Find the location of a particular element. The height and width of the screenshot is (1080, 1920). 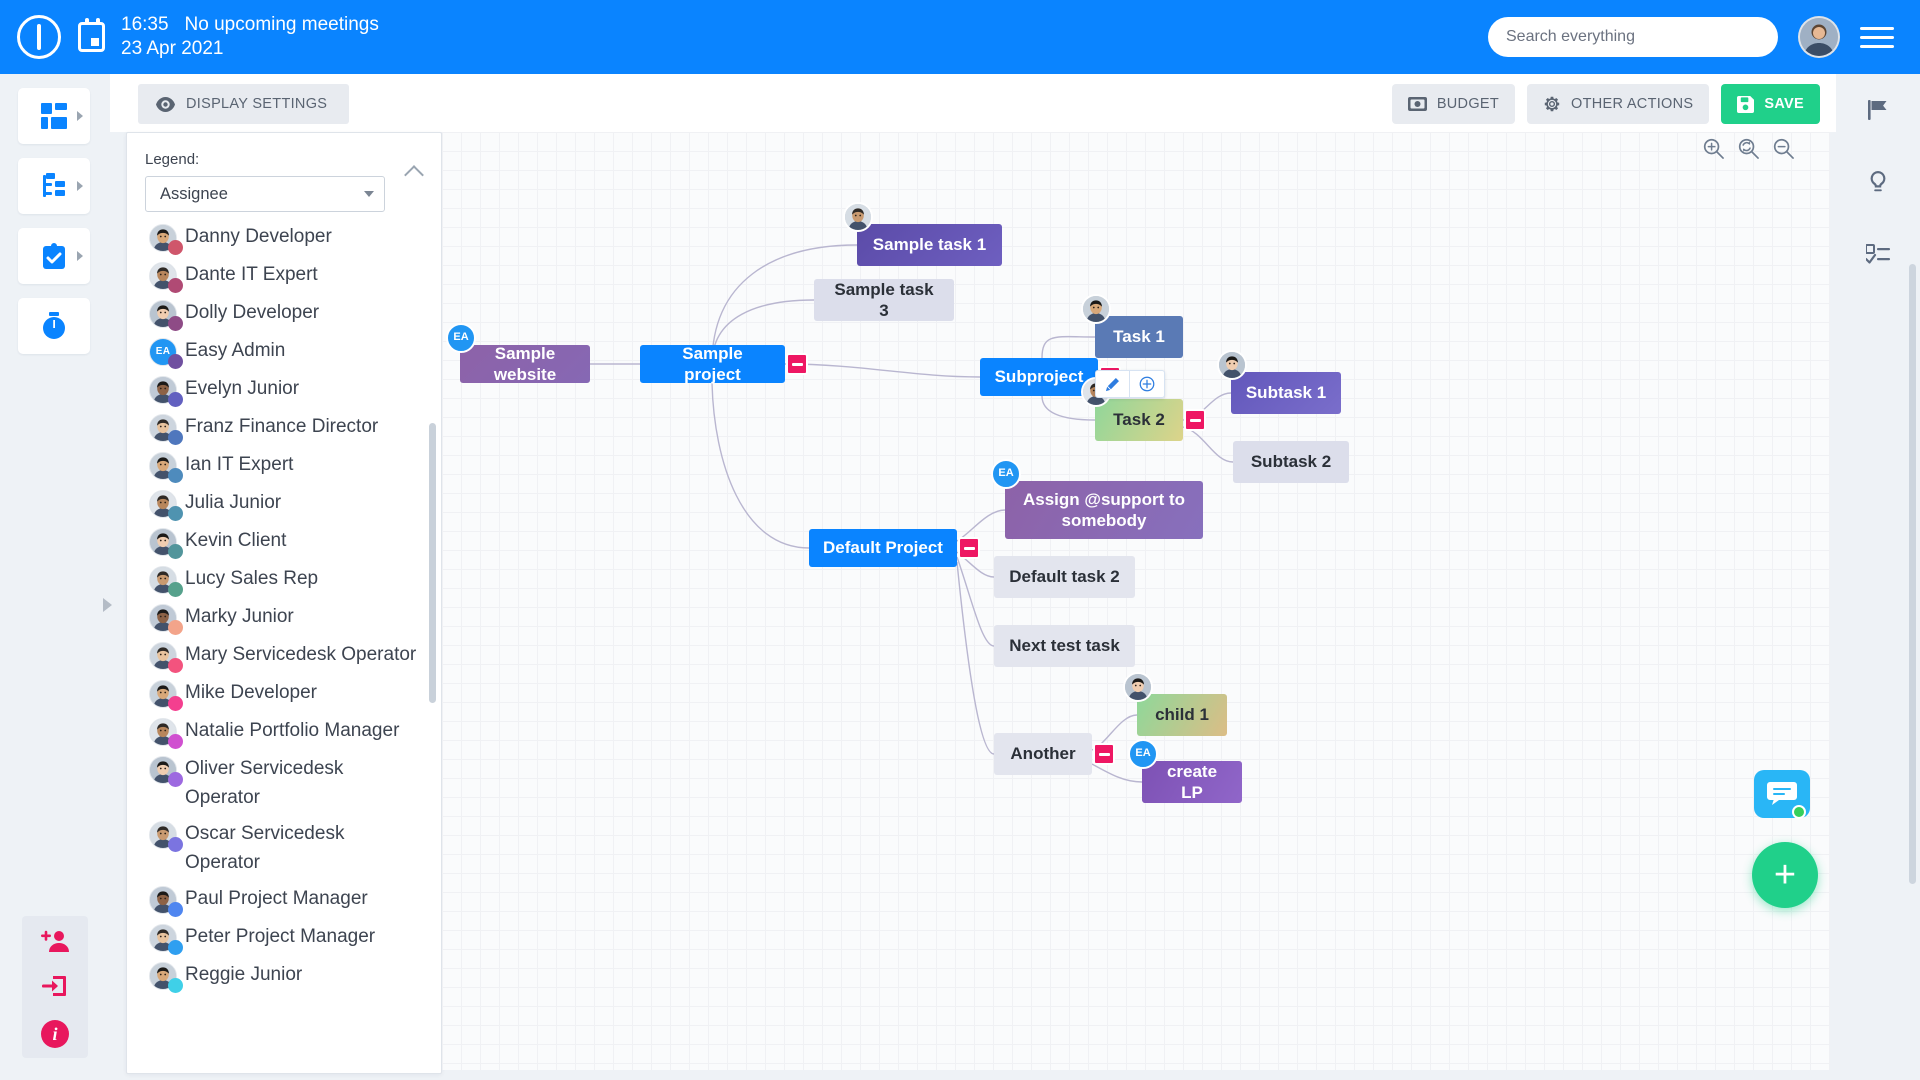

mindmap-node-default-project: Default Project is located at coordinates (894, 548).